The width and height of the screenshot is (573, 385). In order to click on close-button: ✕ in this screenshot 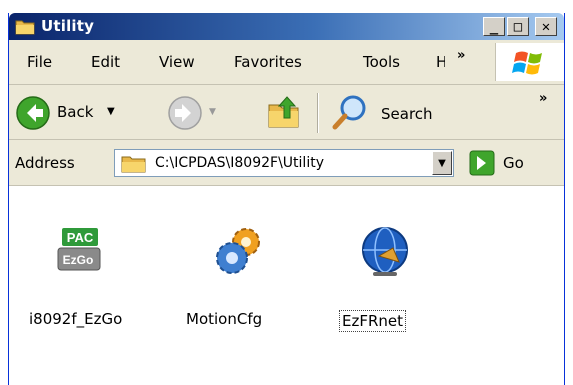, I will do `click(546, 26)`.